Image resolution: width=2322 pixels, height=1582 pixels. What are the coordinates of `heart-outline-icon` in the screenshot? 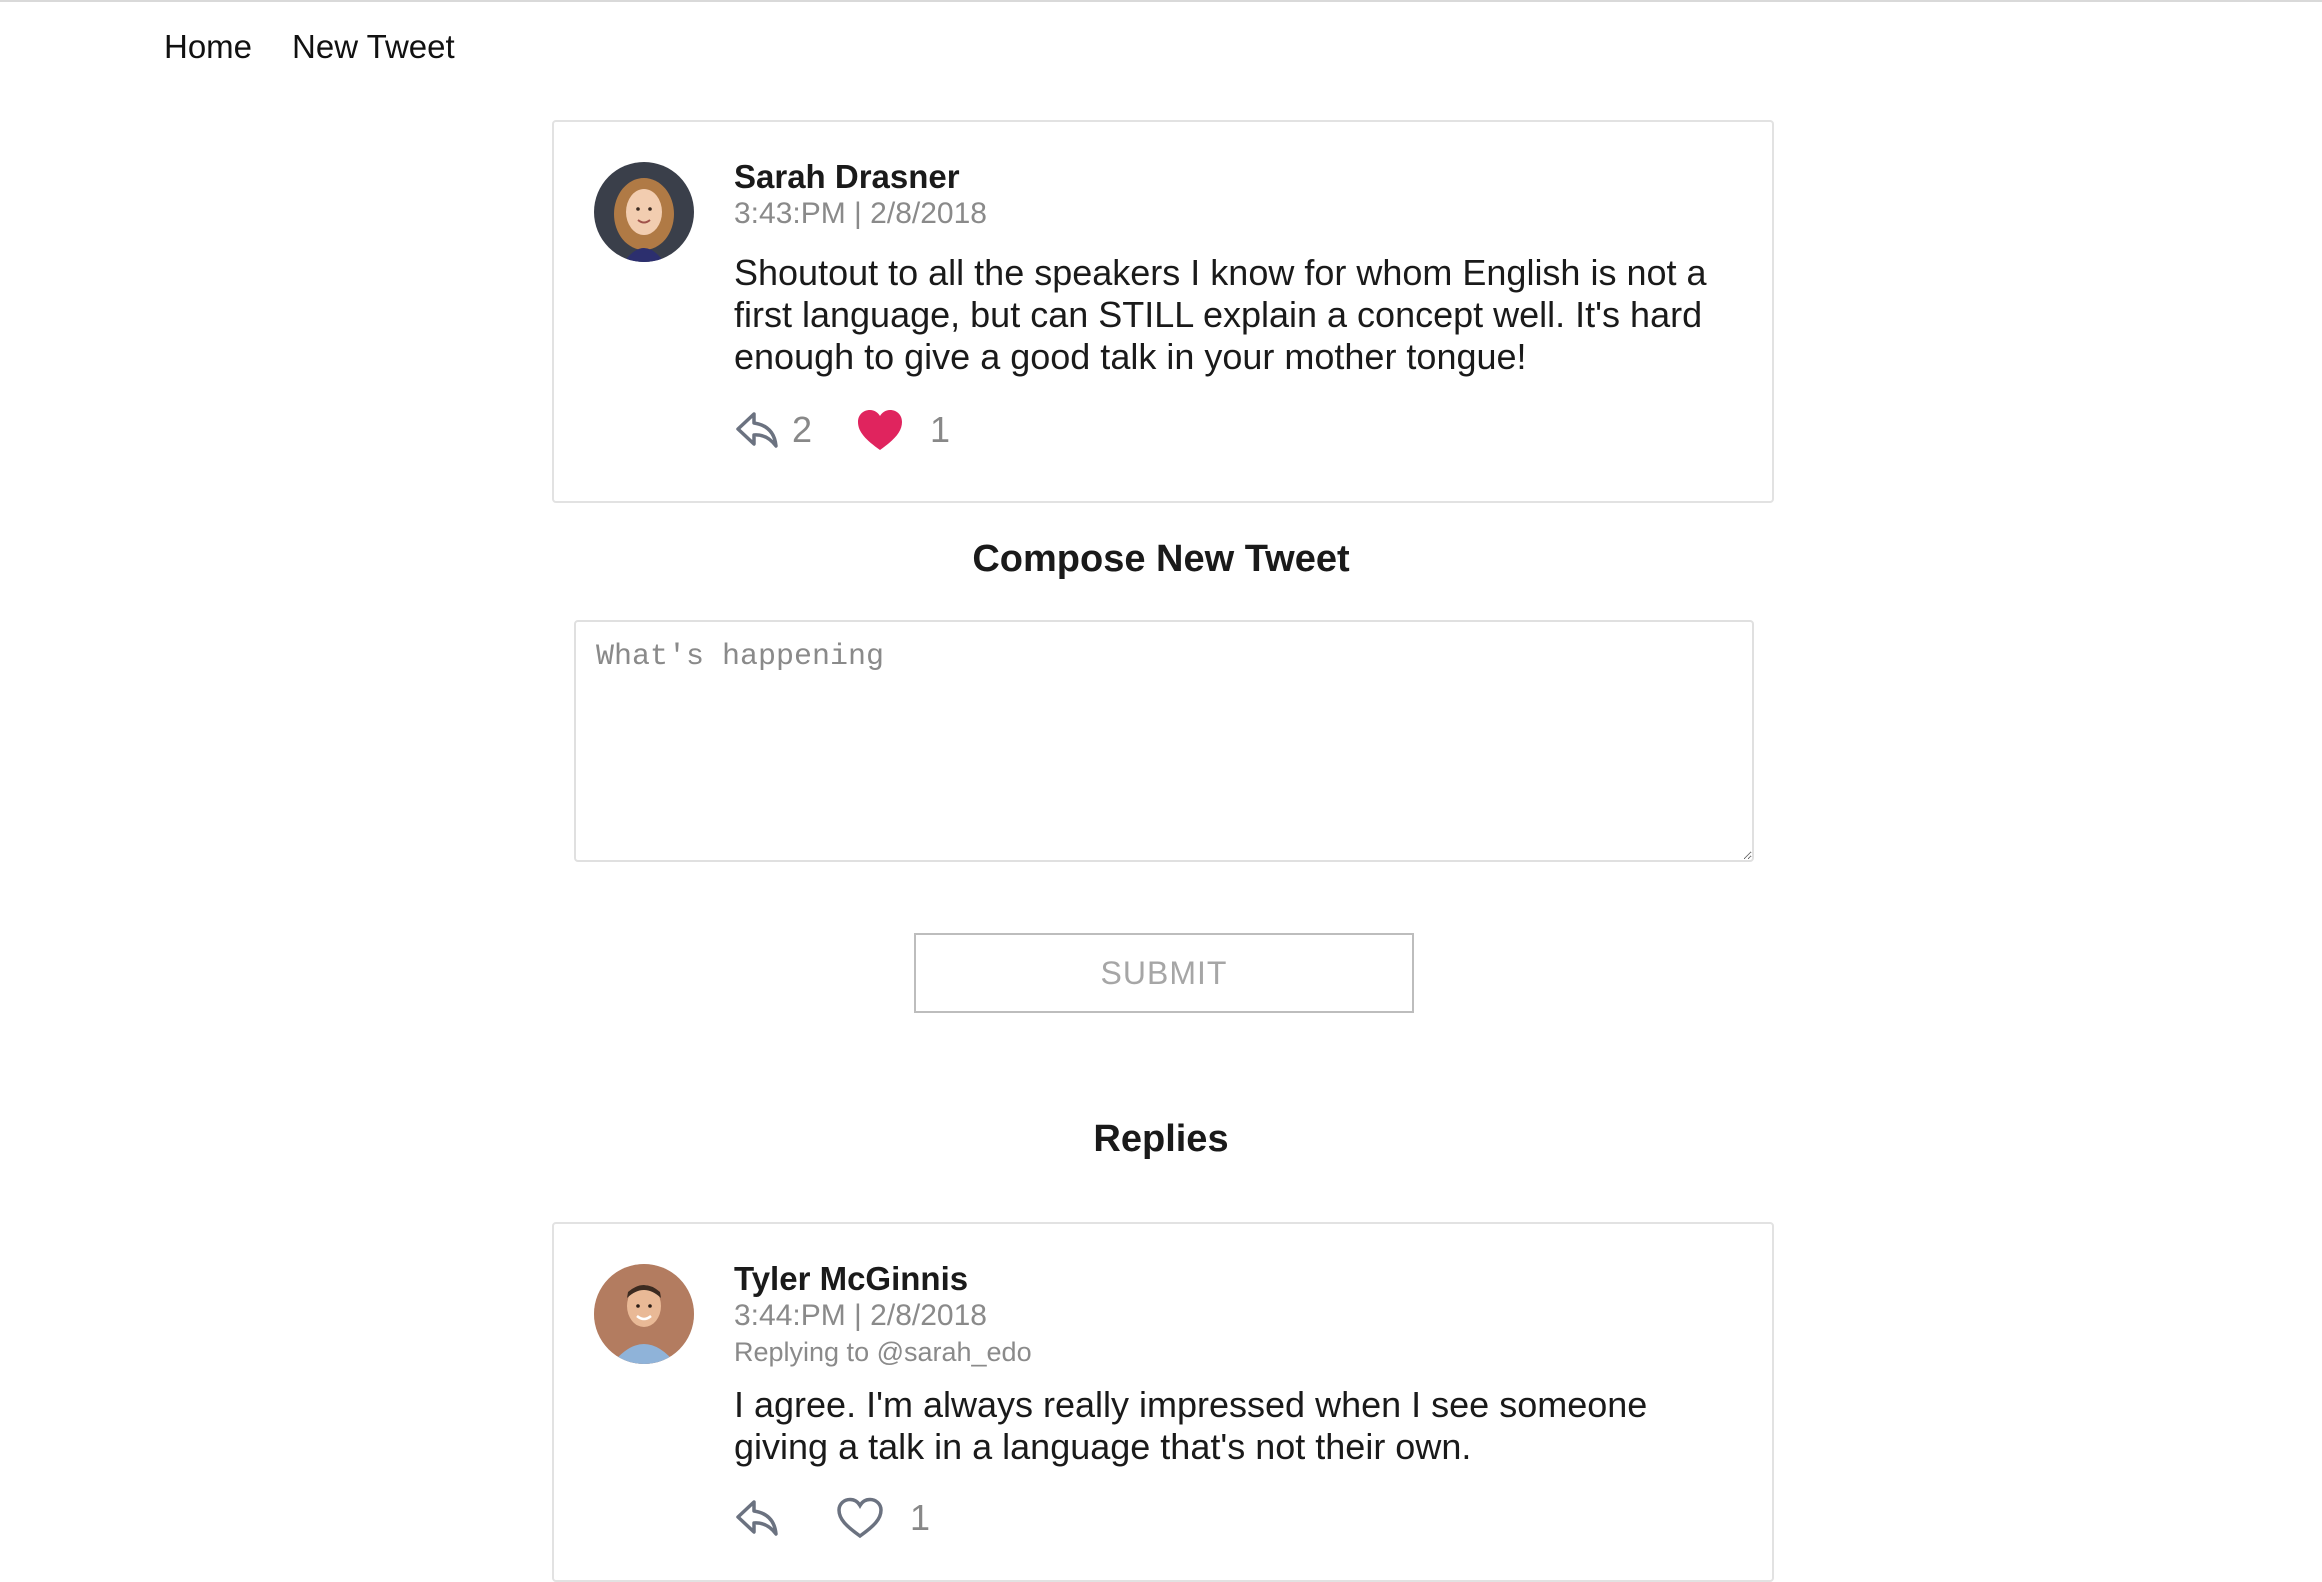 It's located at (860, 1518).